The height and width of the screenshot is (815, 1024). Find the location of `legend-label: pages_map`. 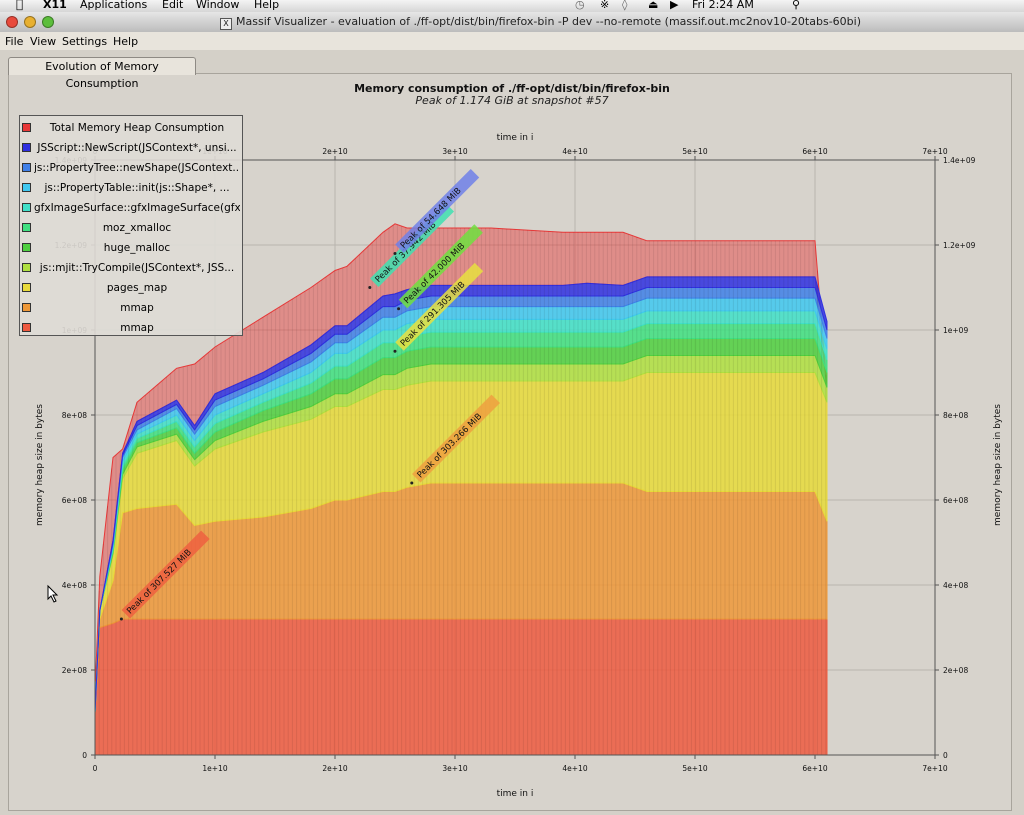

legend-label: pages_map is located at coordinates (137, 288).